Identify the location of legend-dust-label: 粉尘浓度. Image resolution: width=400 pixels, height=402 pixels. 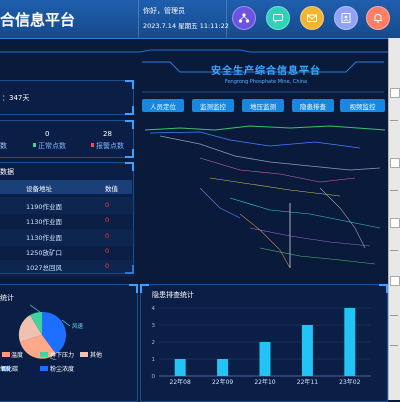
(62, 369).